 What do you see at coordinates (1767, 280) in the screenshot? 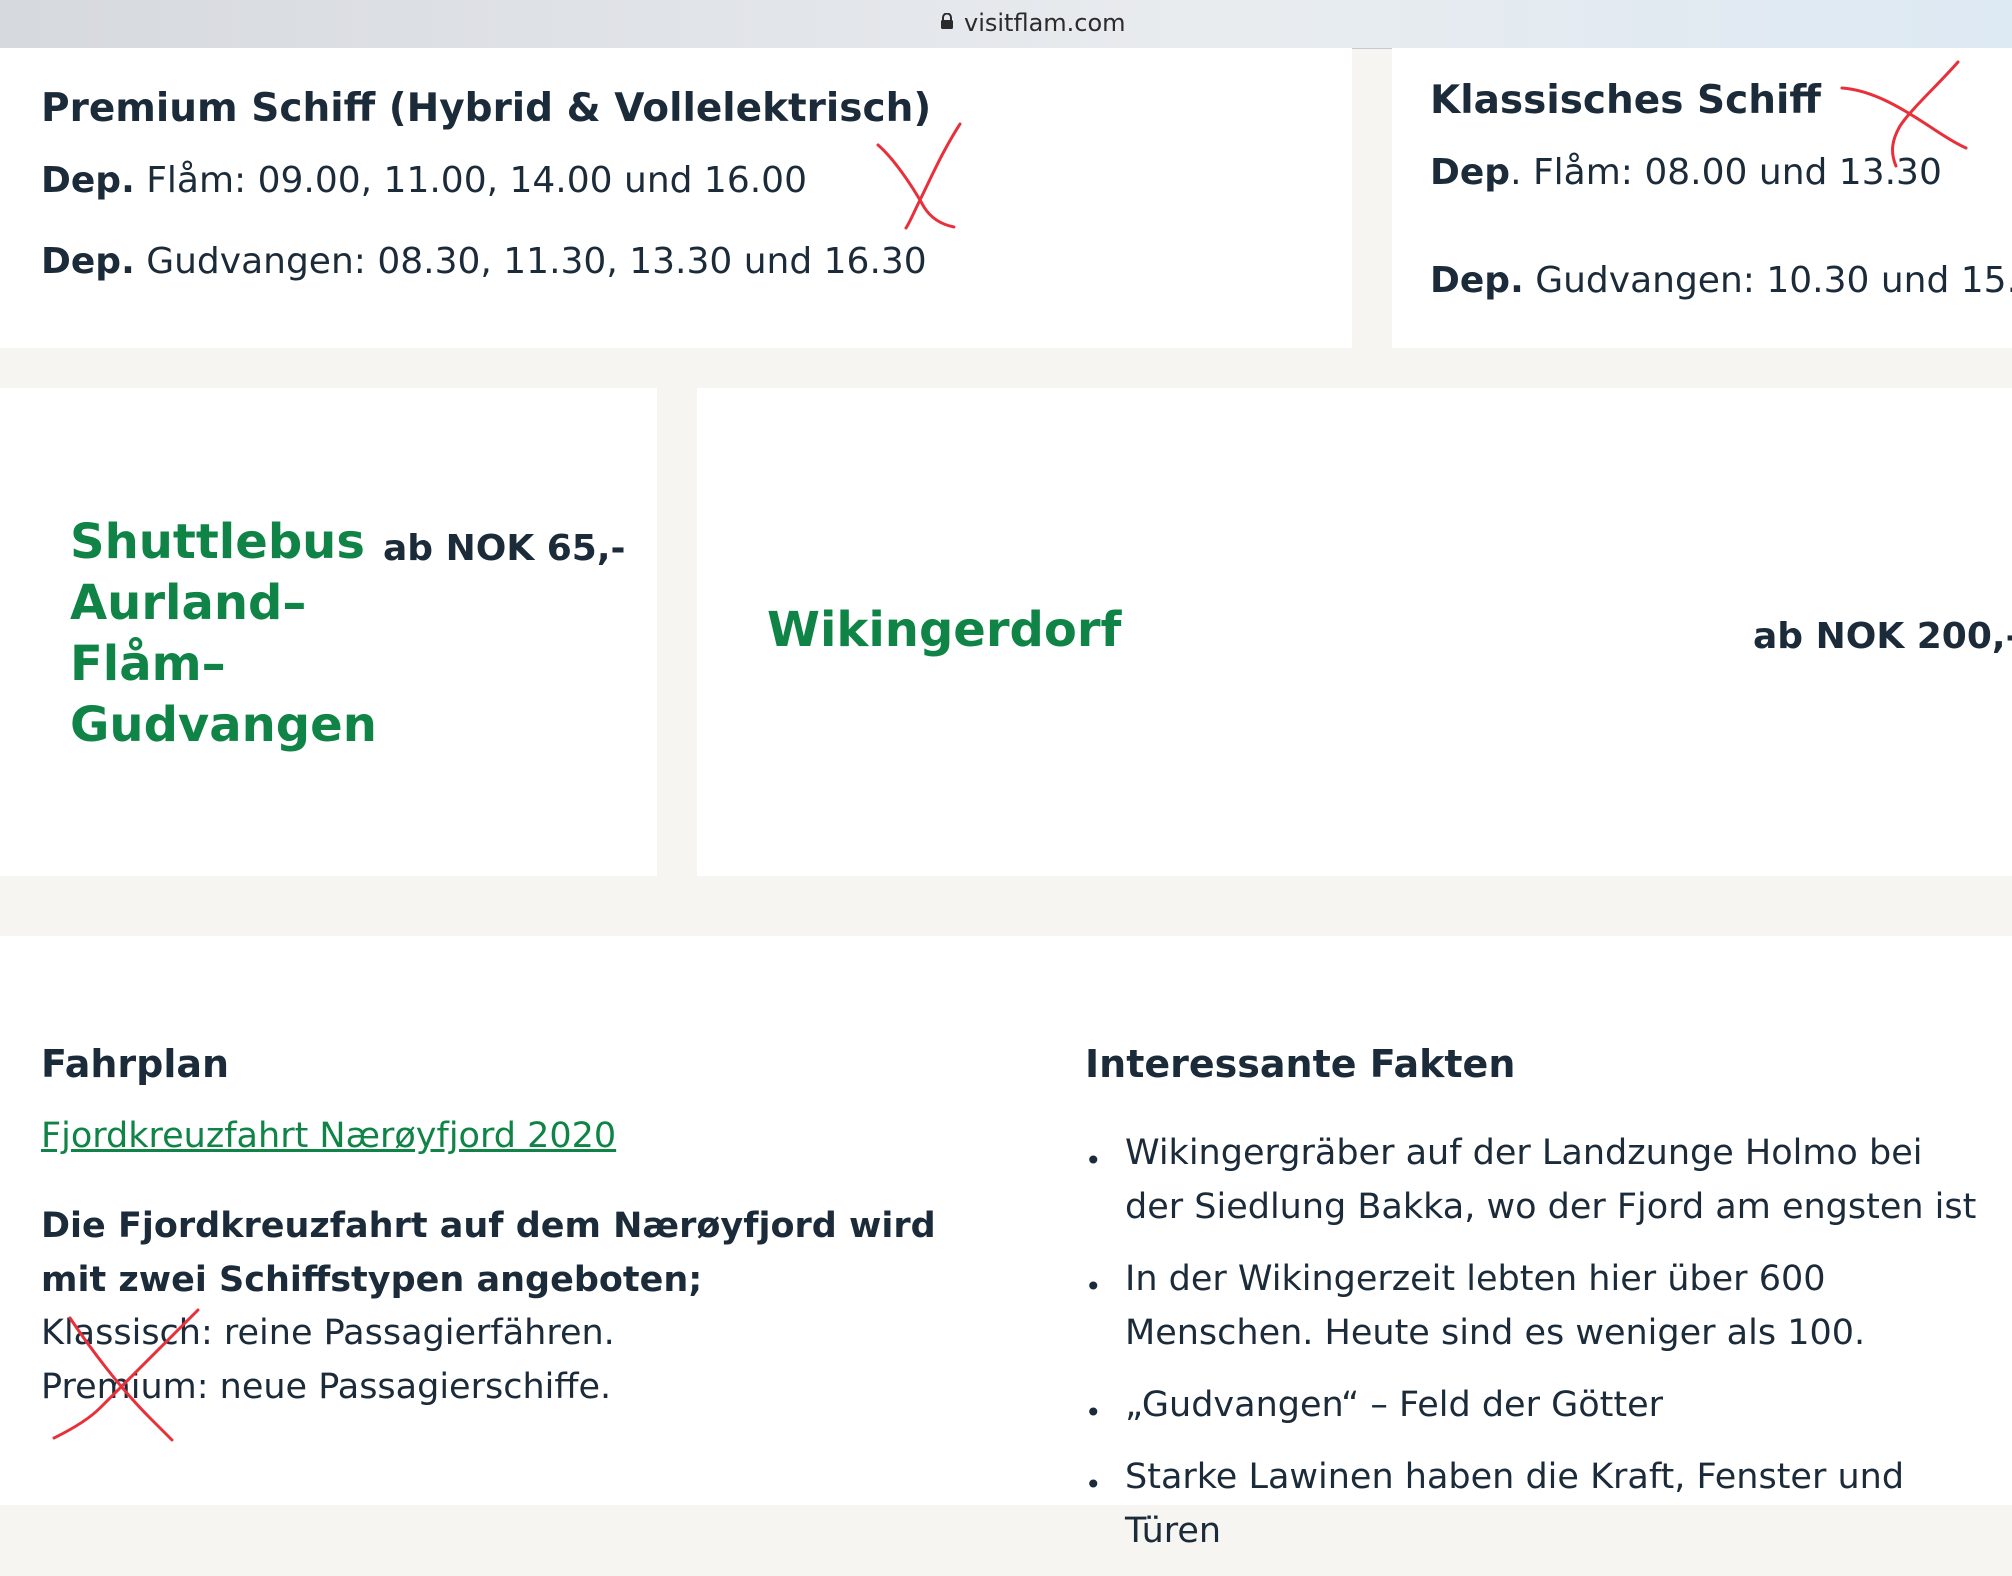
I see `dep-times: Gudvangen: 10.30 und 15.45` at bounding box center [1767, 280].